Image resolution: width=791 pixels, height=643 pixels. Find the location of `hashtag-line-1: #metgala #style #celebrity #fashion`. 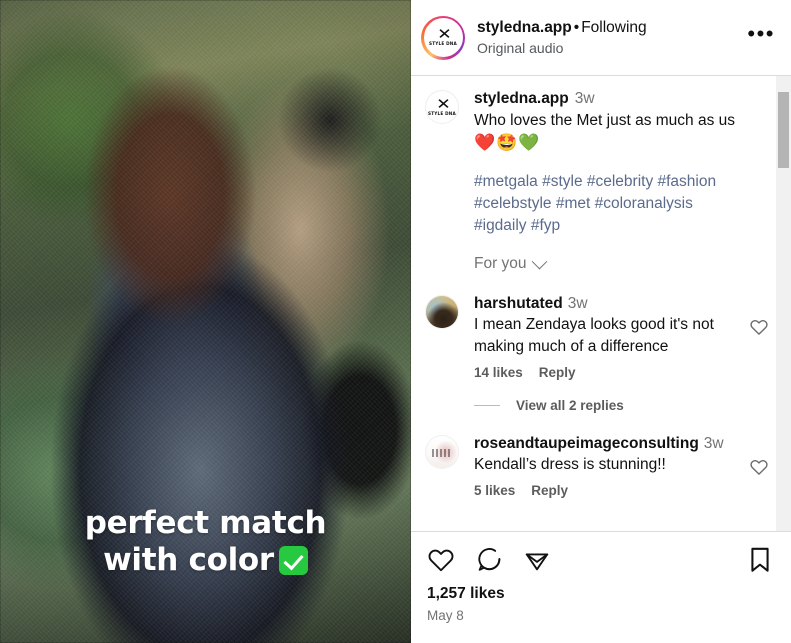

hashtag-line-1: #metgala #style #celebrity #fashion is located at coordinates (621, 182).